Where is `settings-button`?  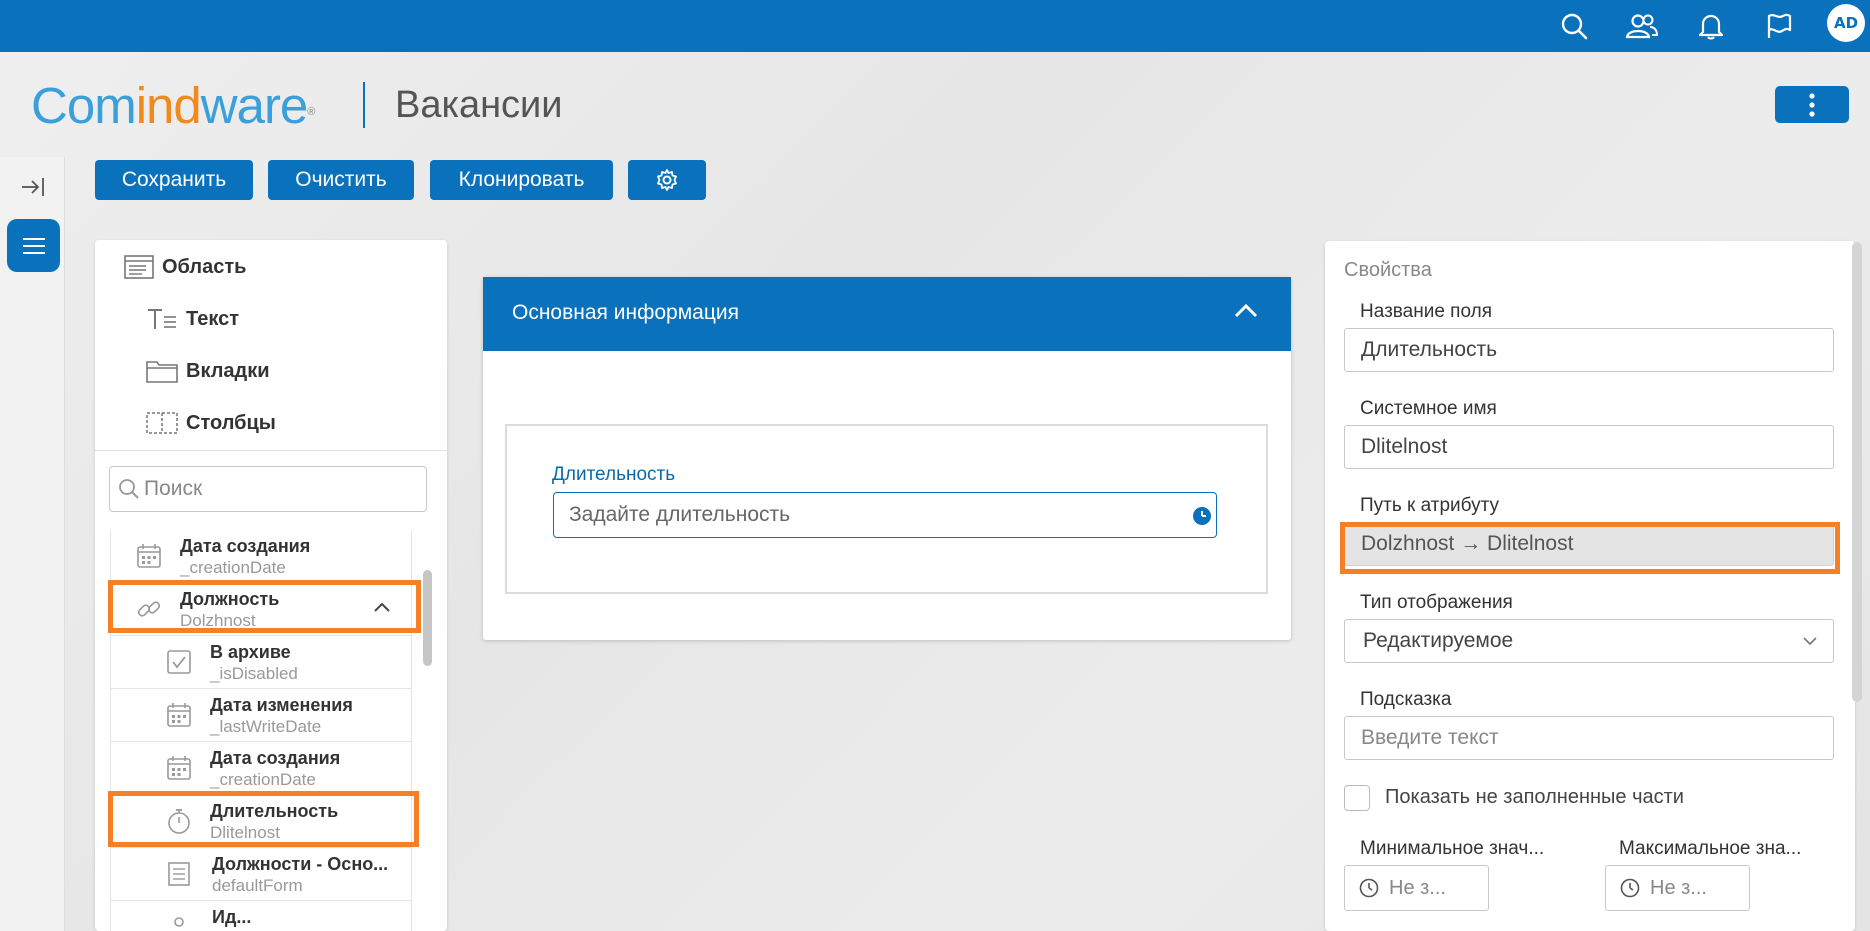 settings-button is located at coordinates (667, 180).